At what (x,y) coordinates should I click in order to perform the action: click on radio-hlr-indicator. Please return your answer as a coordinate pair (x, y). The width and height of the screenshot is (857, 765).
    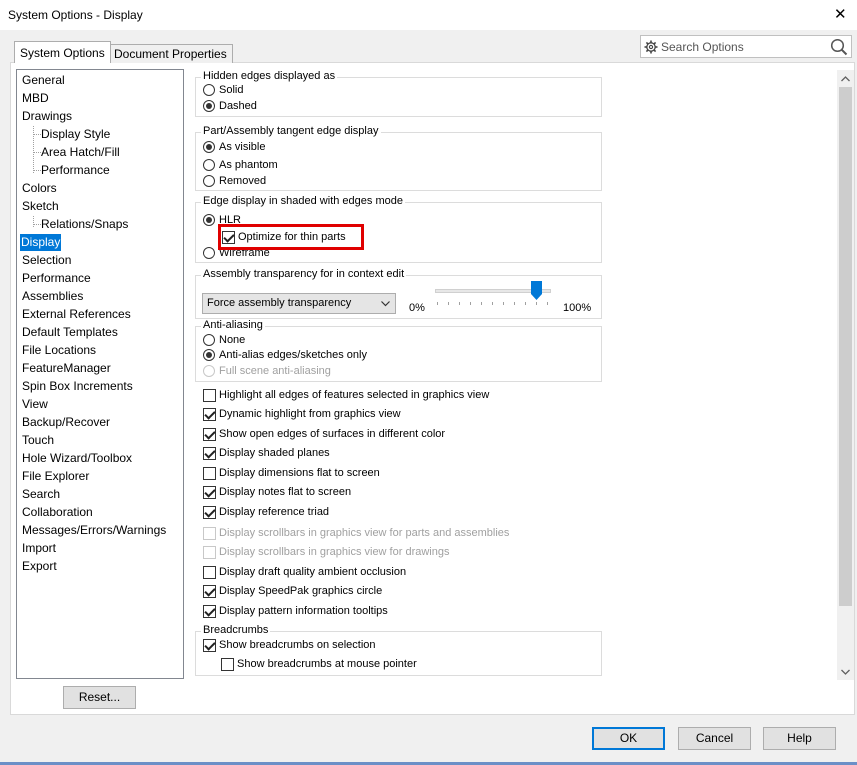
    Looking at the image, I should click on (209, 220).